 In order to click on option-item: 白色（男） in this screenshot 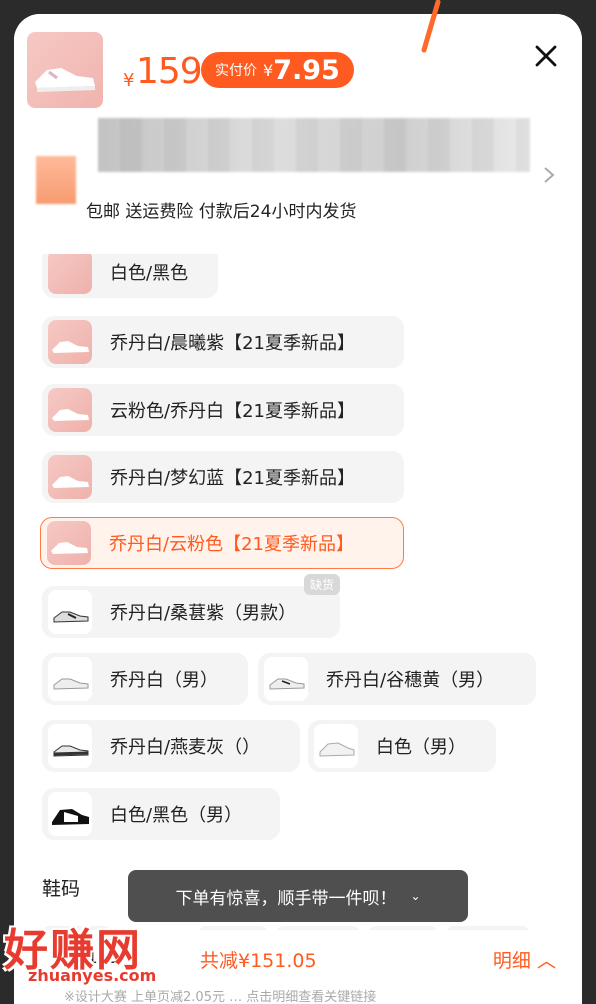, I will do `click(402, 746)`.